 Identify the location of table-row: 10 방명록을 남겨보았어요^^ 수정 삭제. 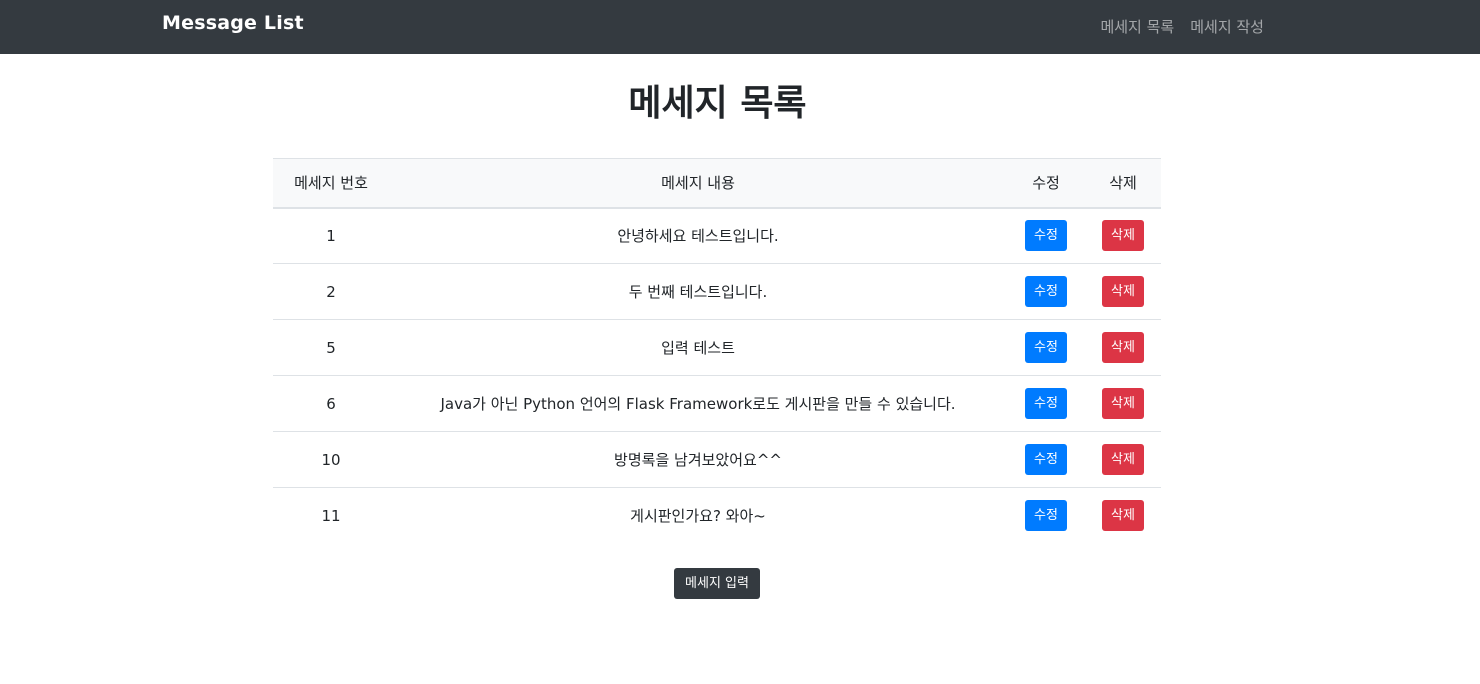
(717, 459).